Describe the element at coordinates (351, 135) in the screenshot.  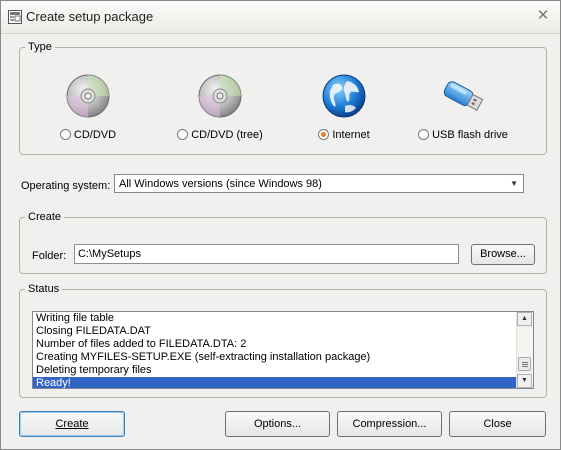
I see `label-internet: Internet` at that location.